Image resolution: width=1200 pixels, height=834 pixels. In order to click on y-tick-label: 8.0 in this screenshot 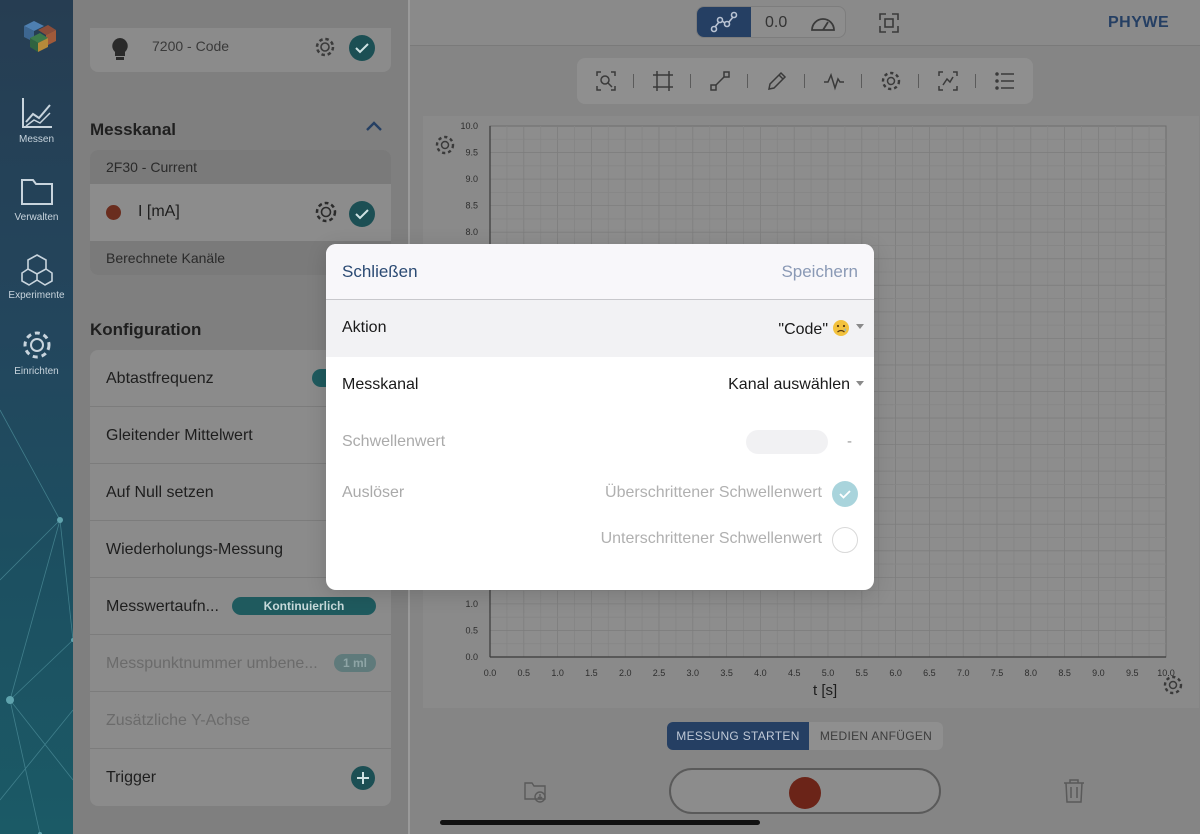, I will do `click(471, 232)`.